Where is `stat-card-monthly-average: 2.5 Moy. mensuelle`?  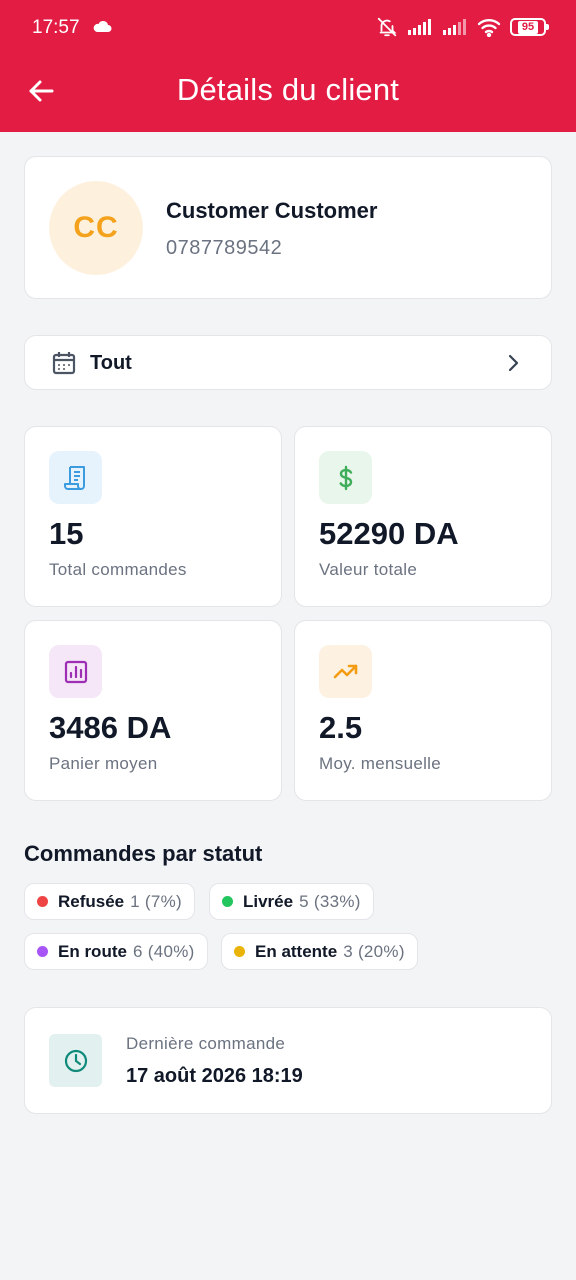 stat-card-monthly-average: 2.5 Moy. mensuelle is located at coordinates (423, 710).